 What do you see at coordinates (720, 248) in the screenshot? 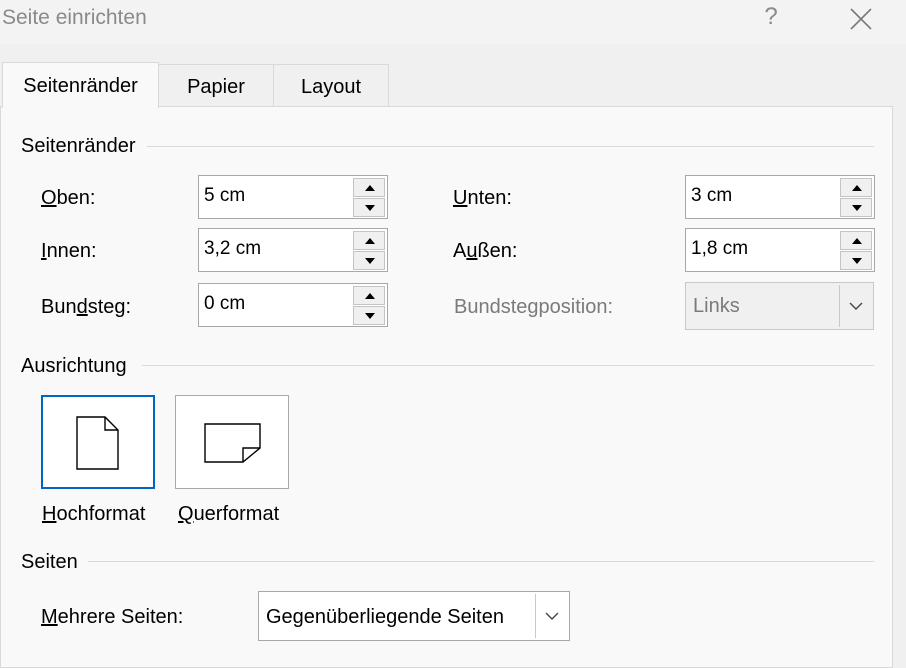
I see `outside-margin-value: 1,8 cm` at bounding box center [720, 248].